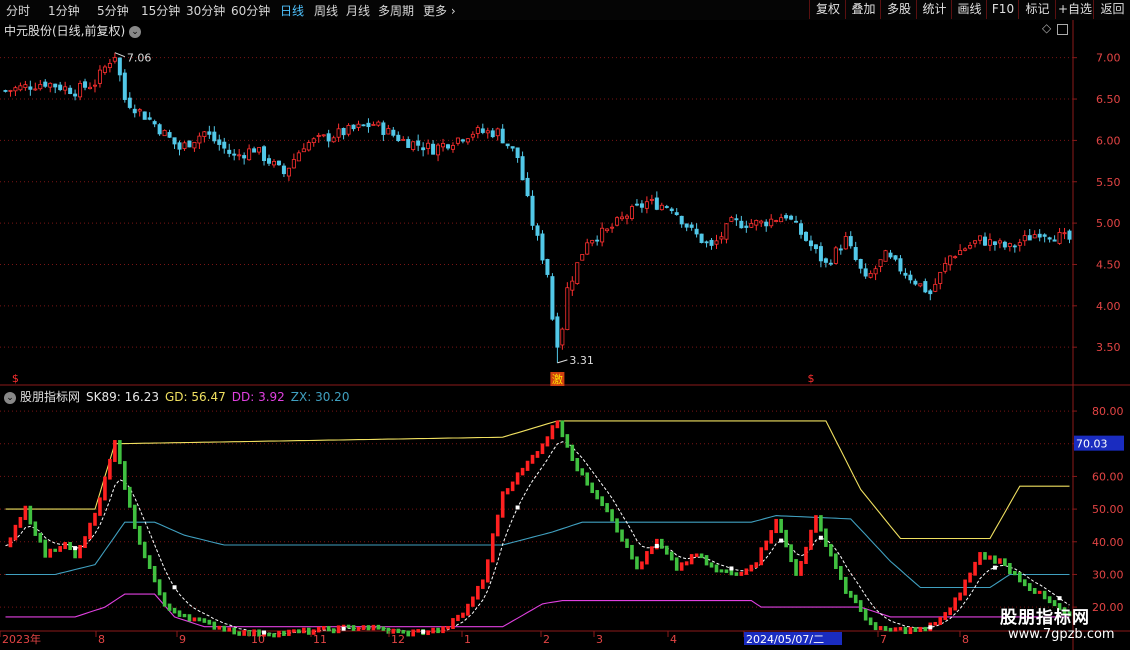  I want to click on ind-ytick-label-2: 60.00, so click(1108, 476).